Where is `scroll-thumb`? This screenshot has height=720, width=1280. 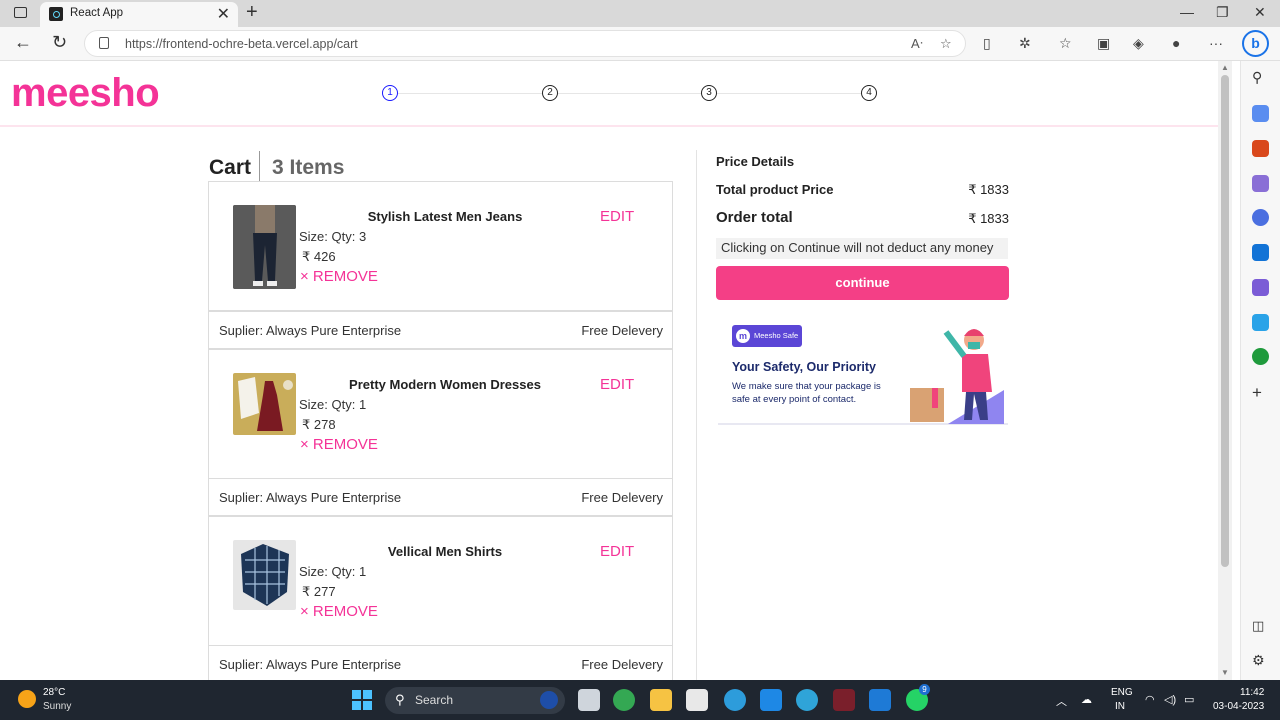 scroll-thumb is located at coordinates (1225, 321).